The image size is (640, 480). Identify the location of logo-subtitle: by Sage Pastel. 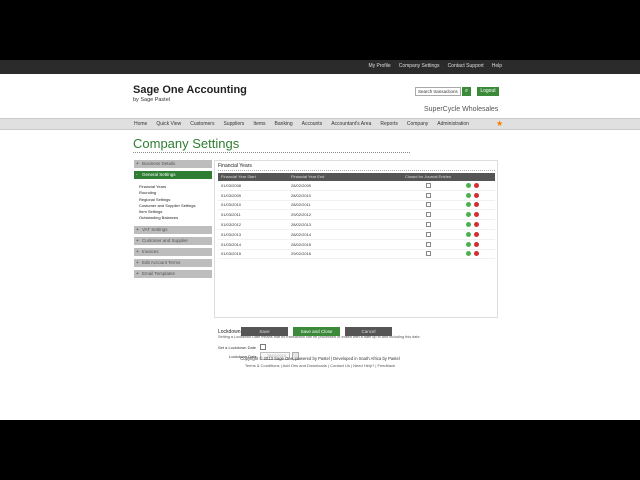
(151, 100).